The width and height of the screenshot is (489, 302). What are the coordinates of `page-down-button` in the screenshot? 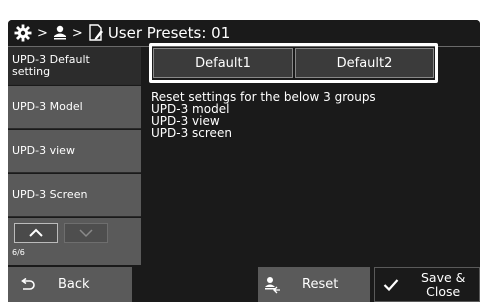 It's located at (86, 233).